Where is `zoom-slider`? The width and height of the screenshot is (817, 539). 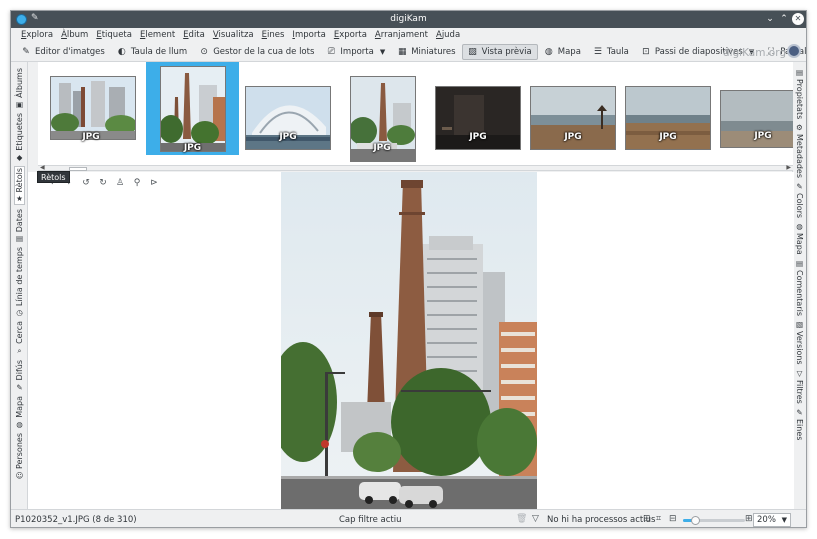 zoom-slider is located at coordinates (714, 520).